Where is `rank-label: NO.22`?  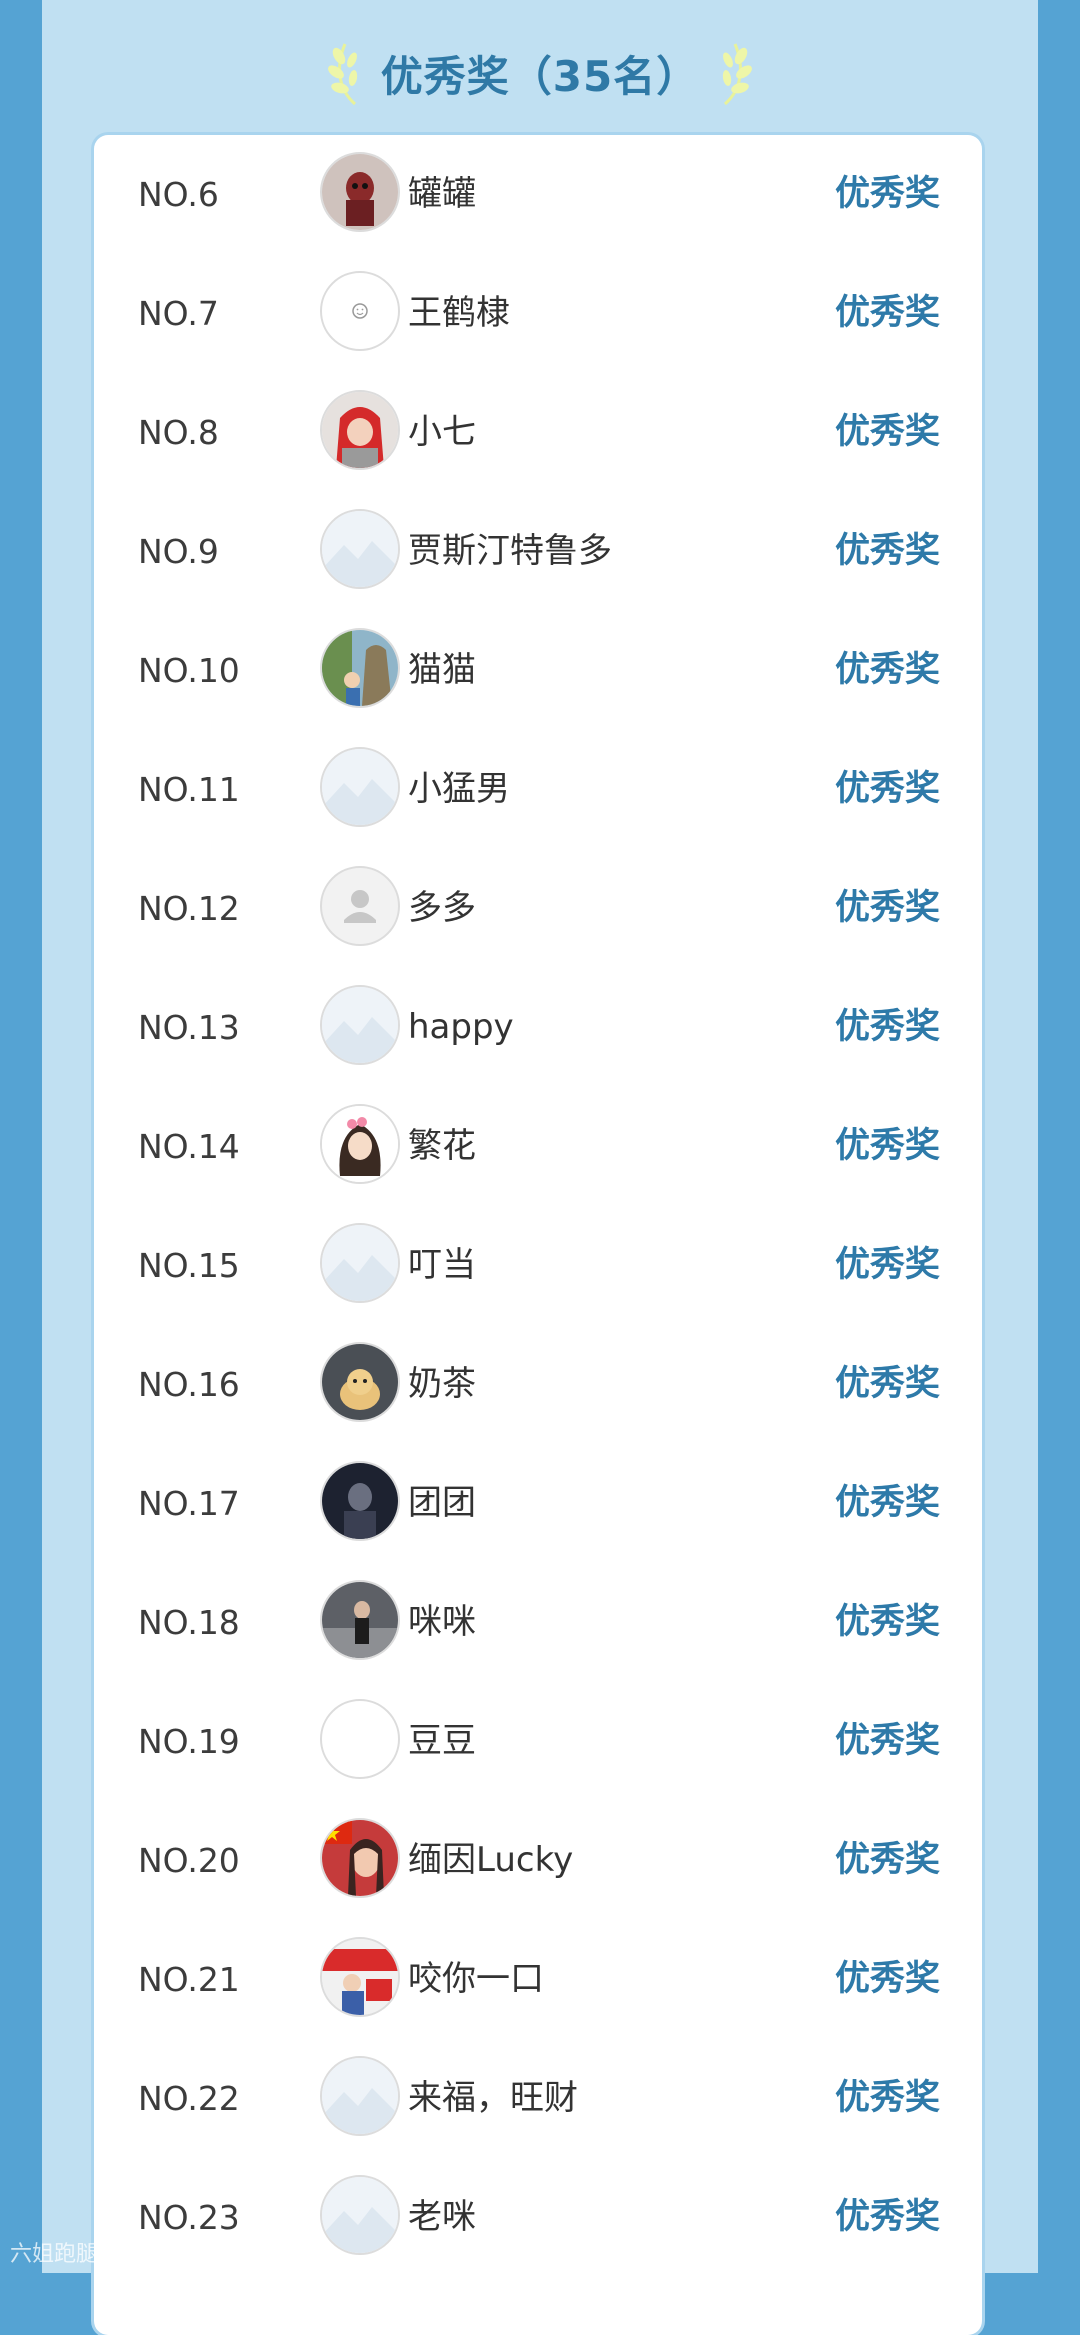
rank-label: NO.22 is located at coordinates (189, 2098).